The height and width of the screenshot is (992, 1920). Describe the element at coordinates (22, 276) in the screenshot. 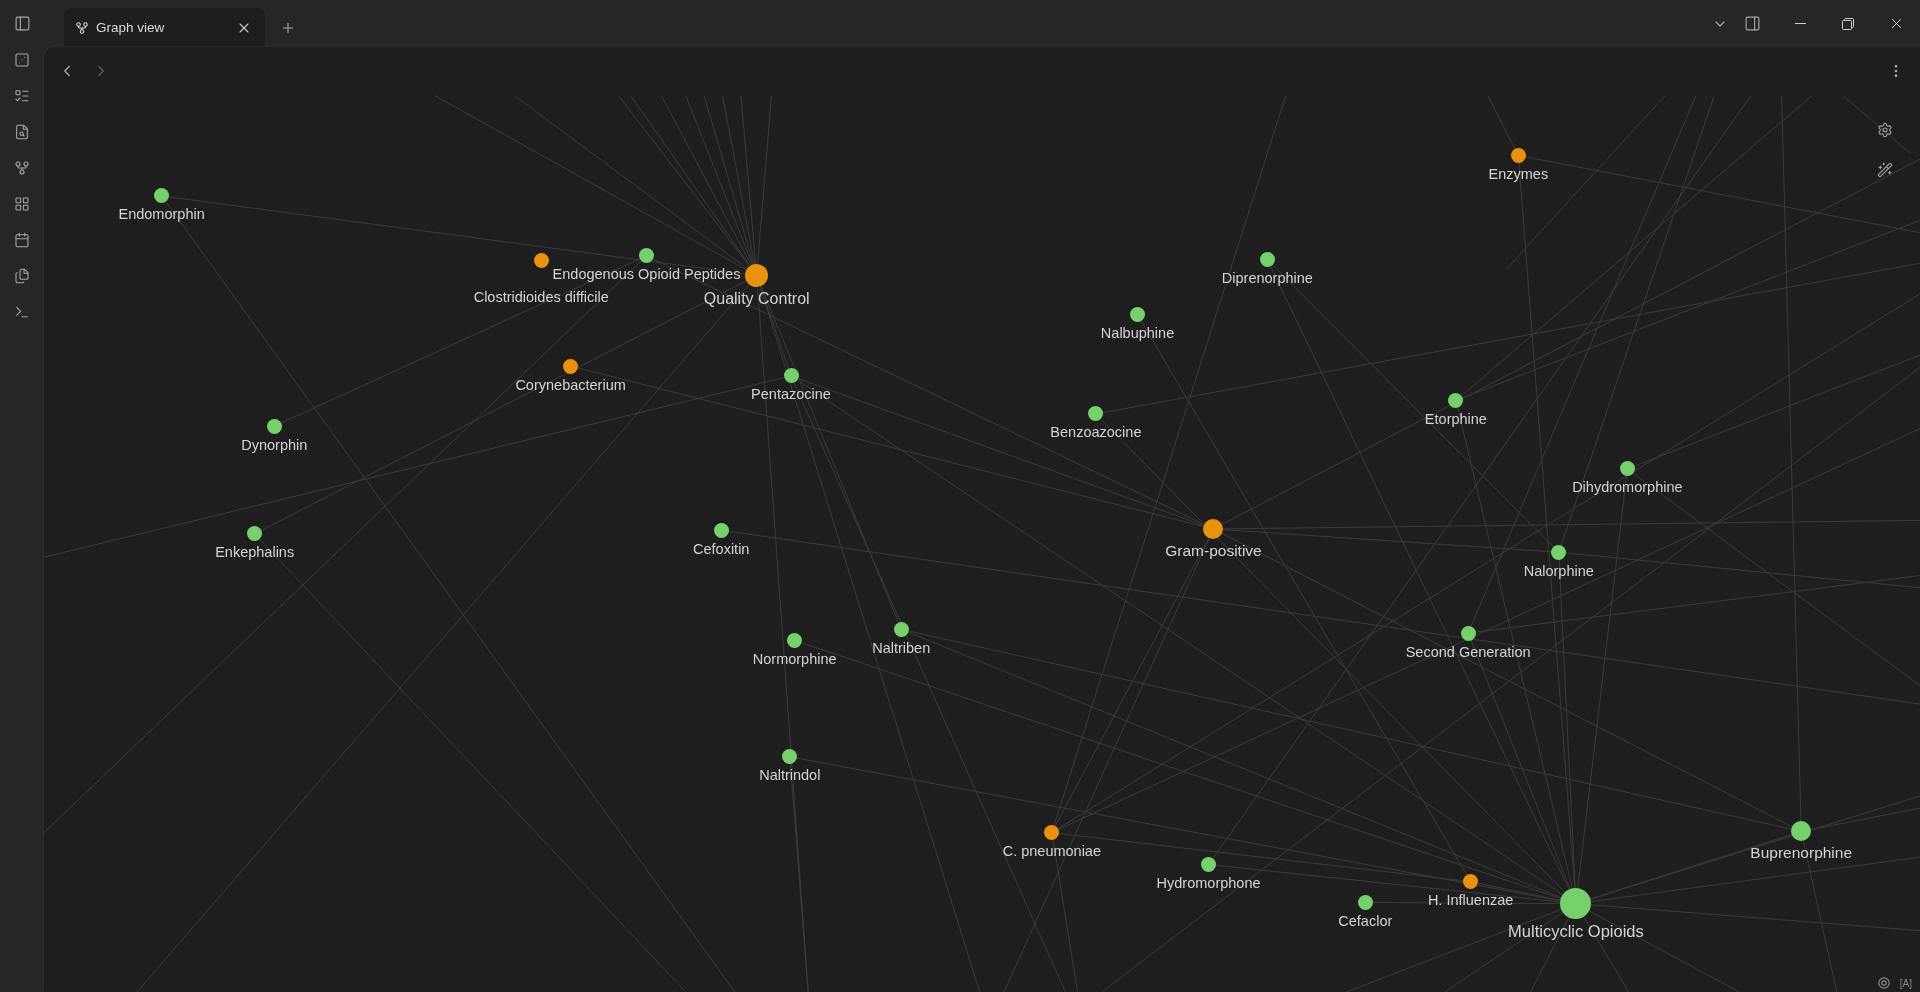

I see `files-icon` at that location.